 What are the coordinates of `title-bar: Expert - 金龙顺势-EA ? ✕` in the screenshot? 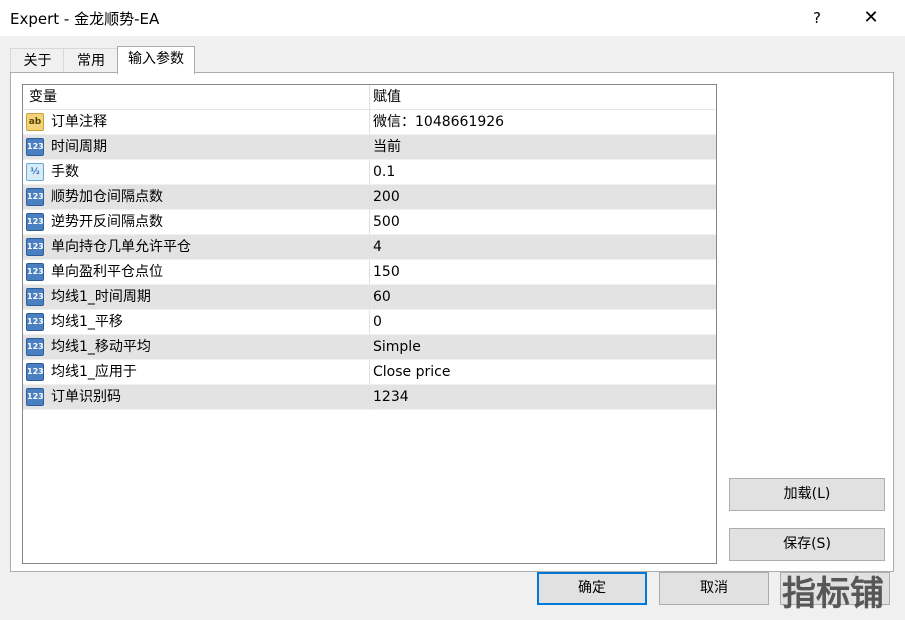 It's located at (452, 18).